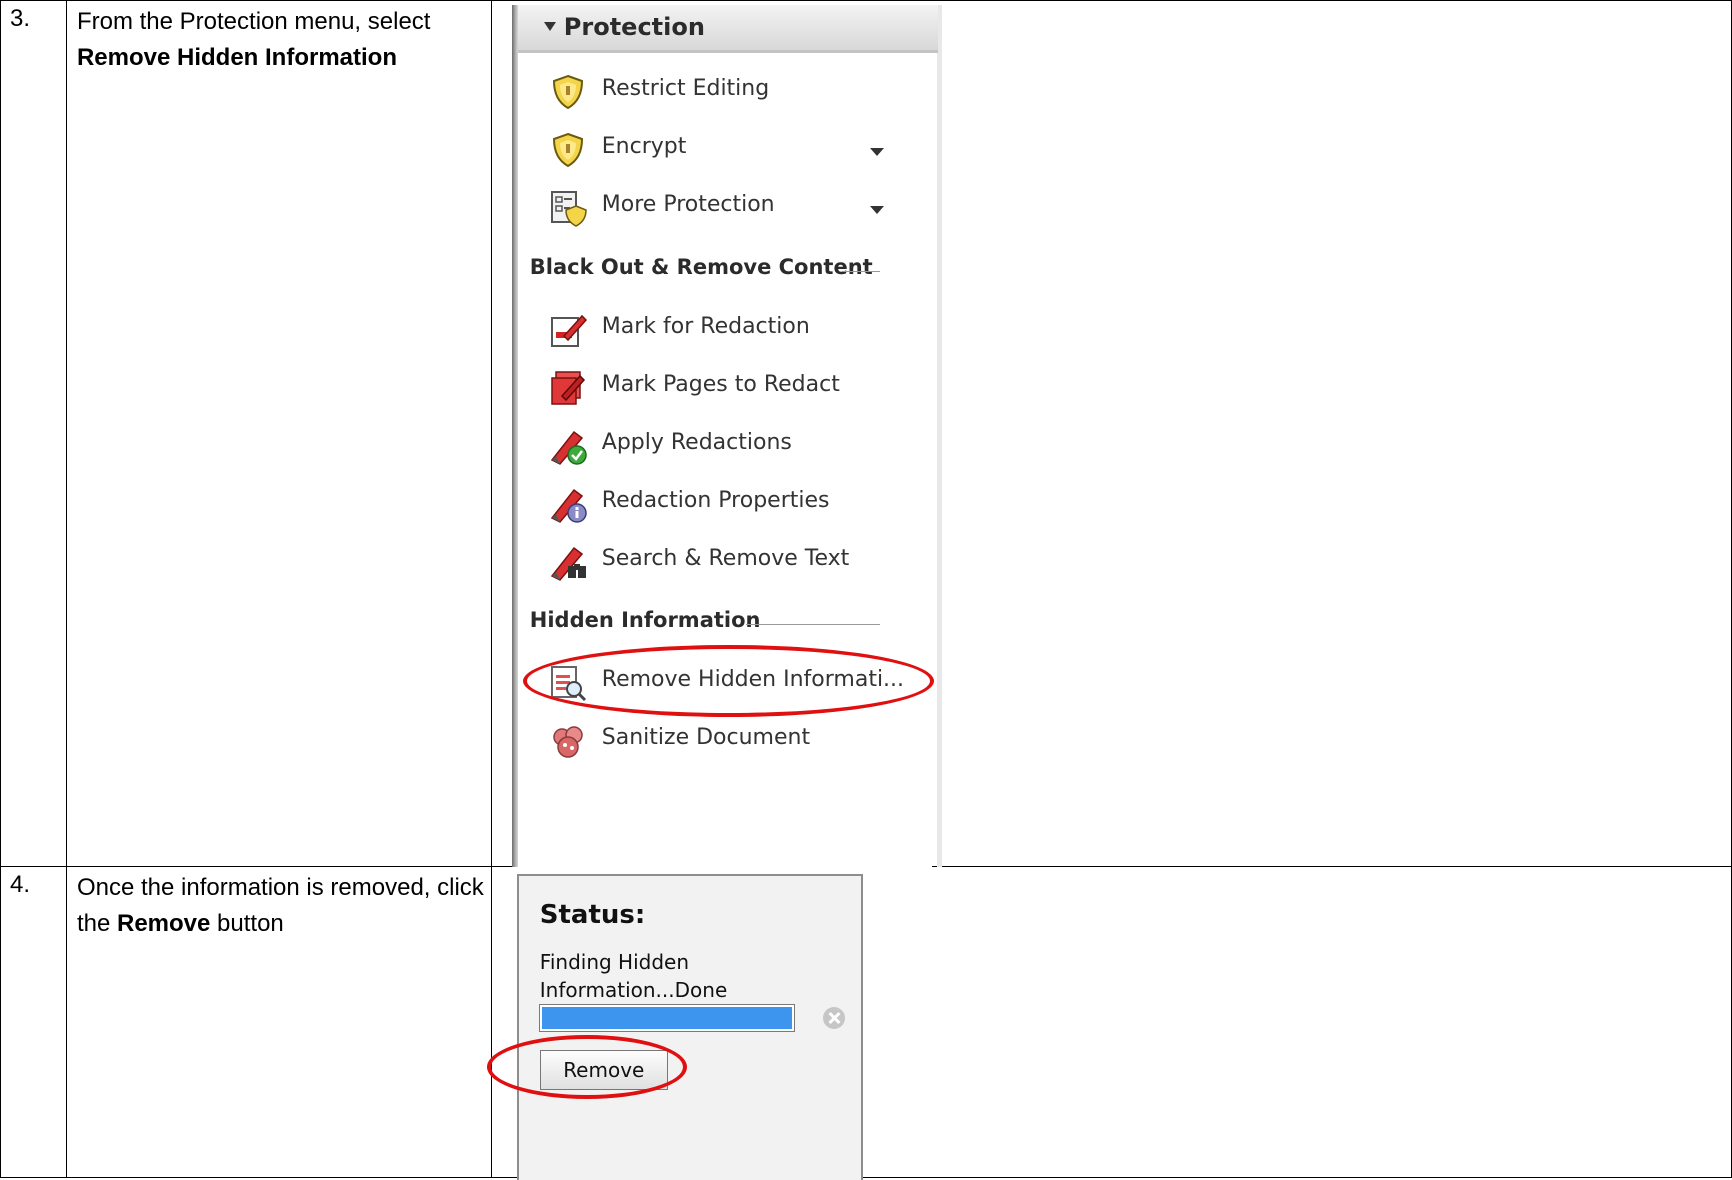  What do you see at coordinates (568, 388) in the screenshot?
I see `redaction-pages-icon` at bounding box center [568, 388].